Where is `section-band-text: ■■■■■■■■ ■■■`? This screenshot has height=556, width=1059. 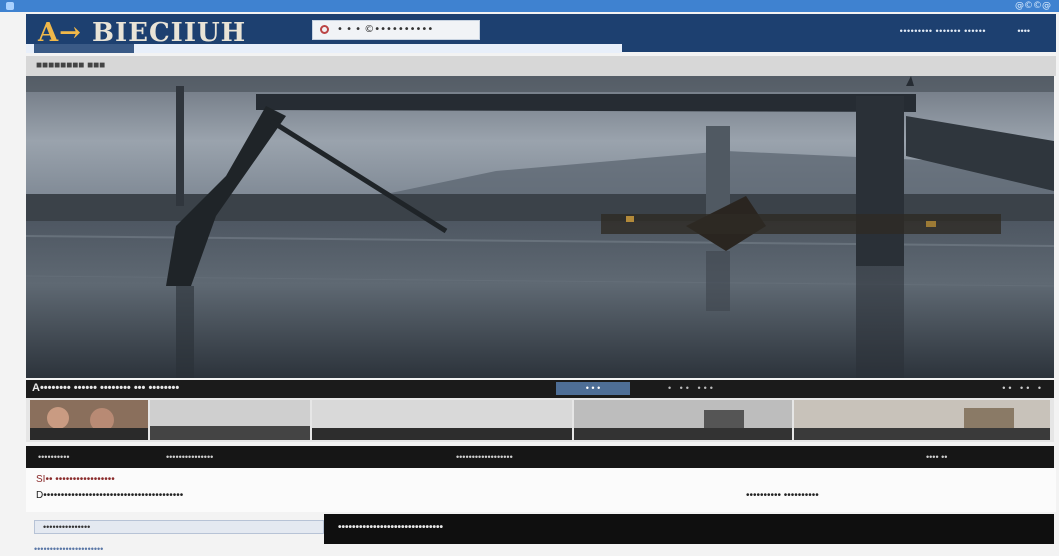 section-band-text: ■■■■■■■■ ■■■ is located at coordinates (71, 65).